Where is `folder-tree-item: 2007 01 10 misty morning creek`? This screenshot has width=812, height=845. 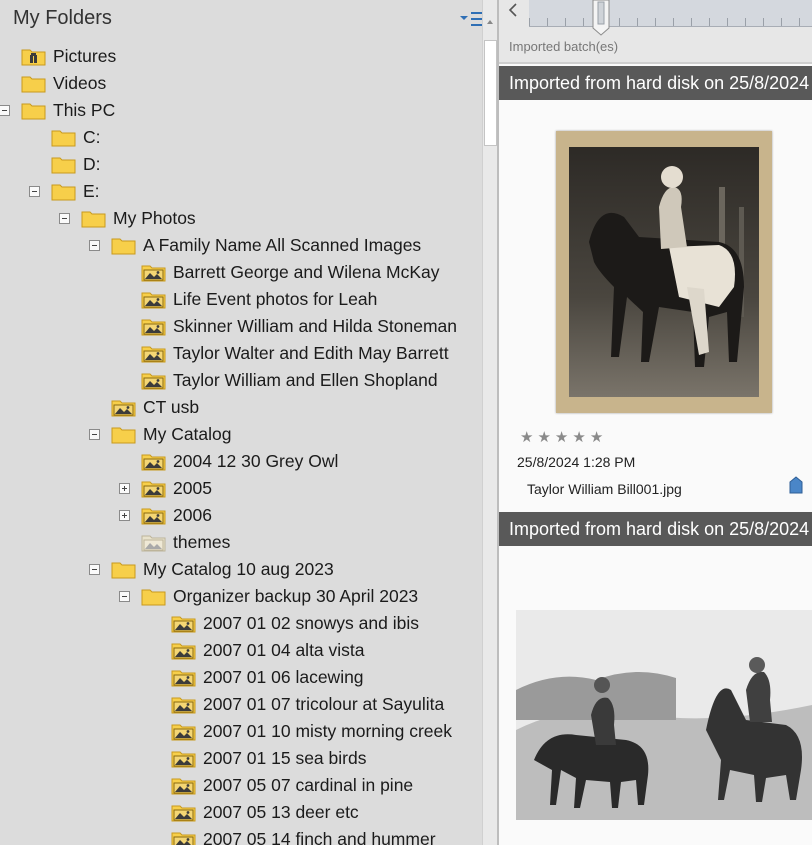 folder-tree-item: 2007 01 10 misty morning creek is located at coordinates (311, 731).